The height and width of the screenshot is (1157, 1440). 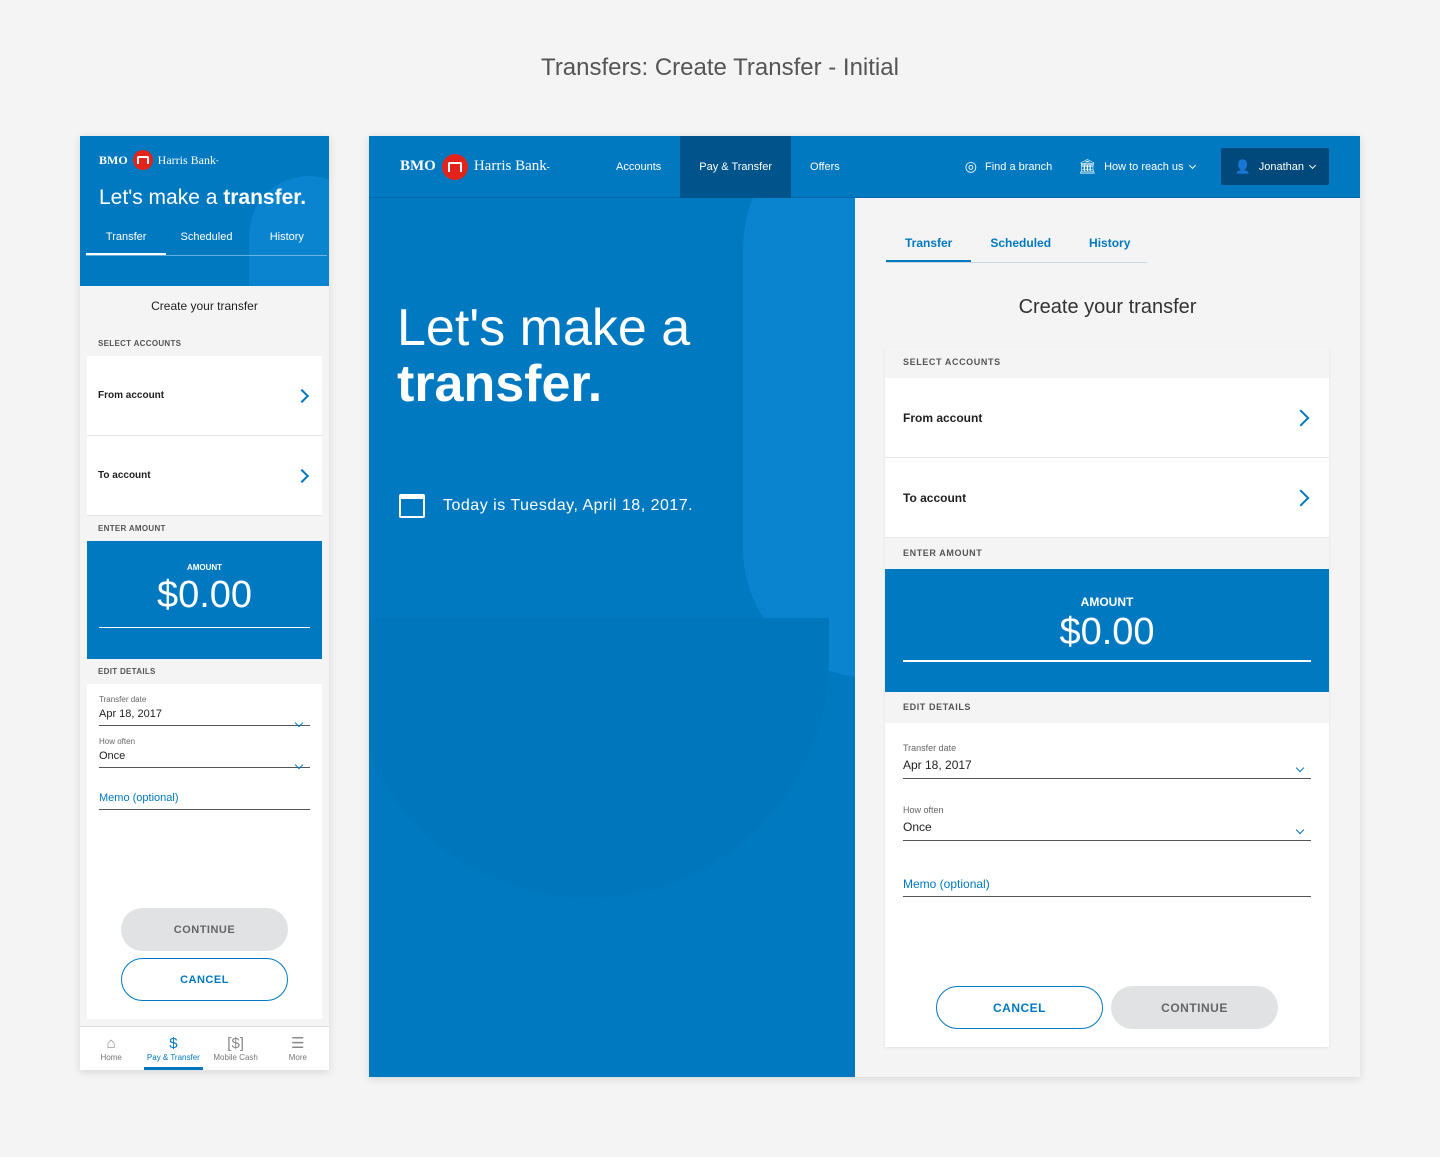 What do you see at coordinates (720, 67) in the screenshot?
I see `page-title: Transfers: Create Transfer - Initial` at bounding box center [720, 67].